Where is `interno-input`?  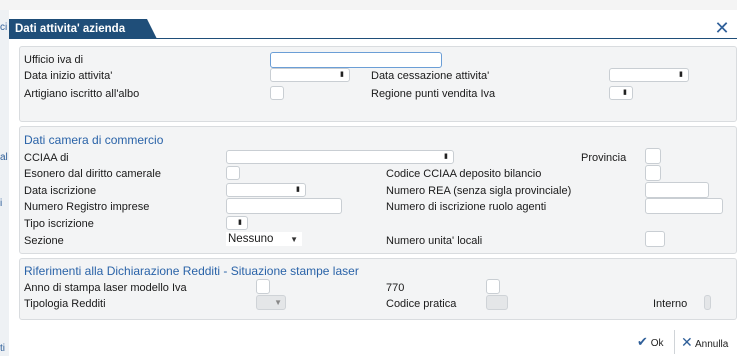 interno-input is located at coordinates (707, 302).